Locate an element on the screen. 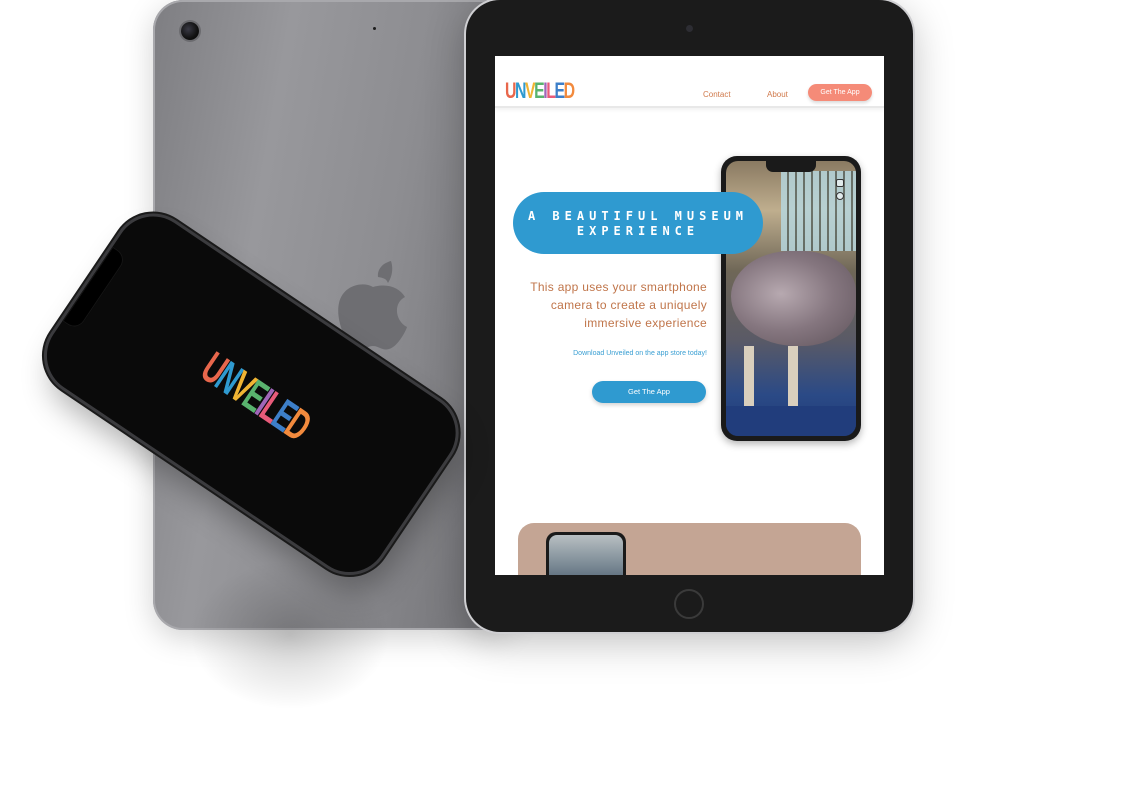 This screenshot has height=785, width=1133. feature-phone-preview is located at coordinates (586, 553).